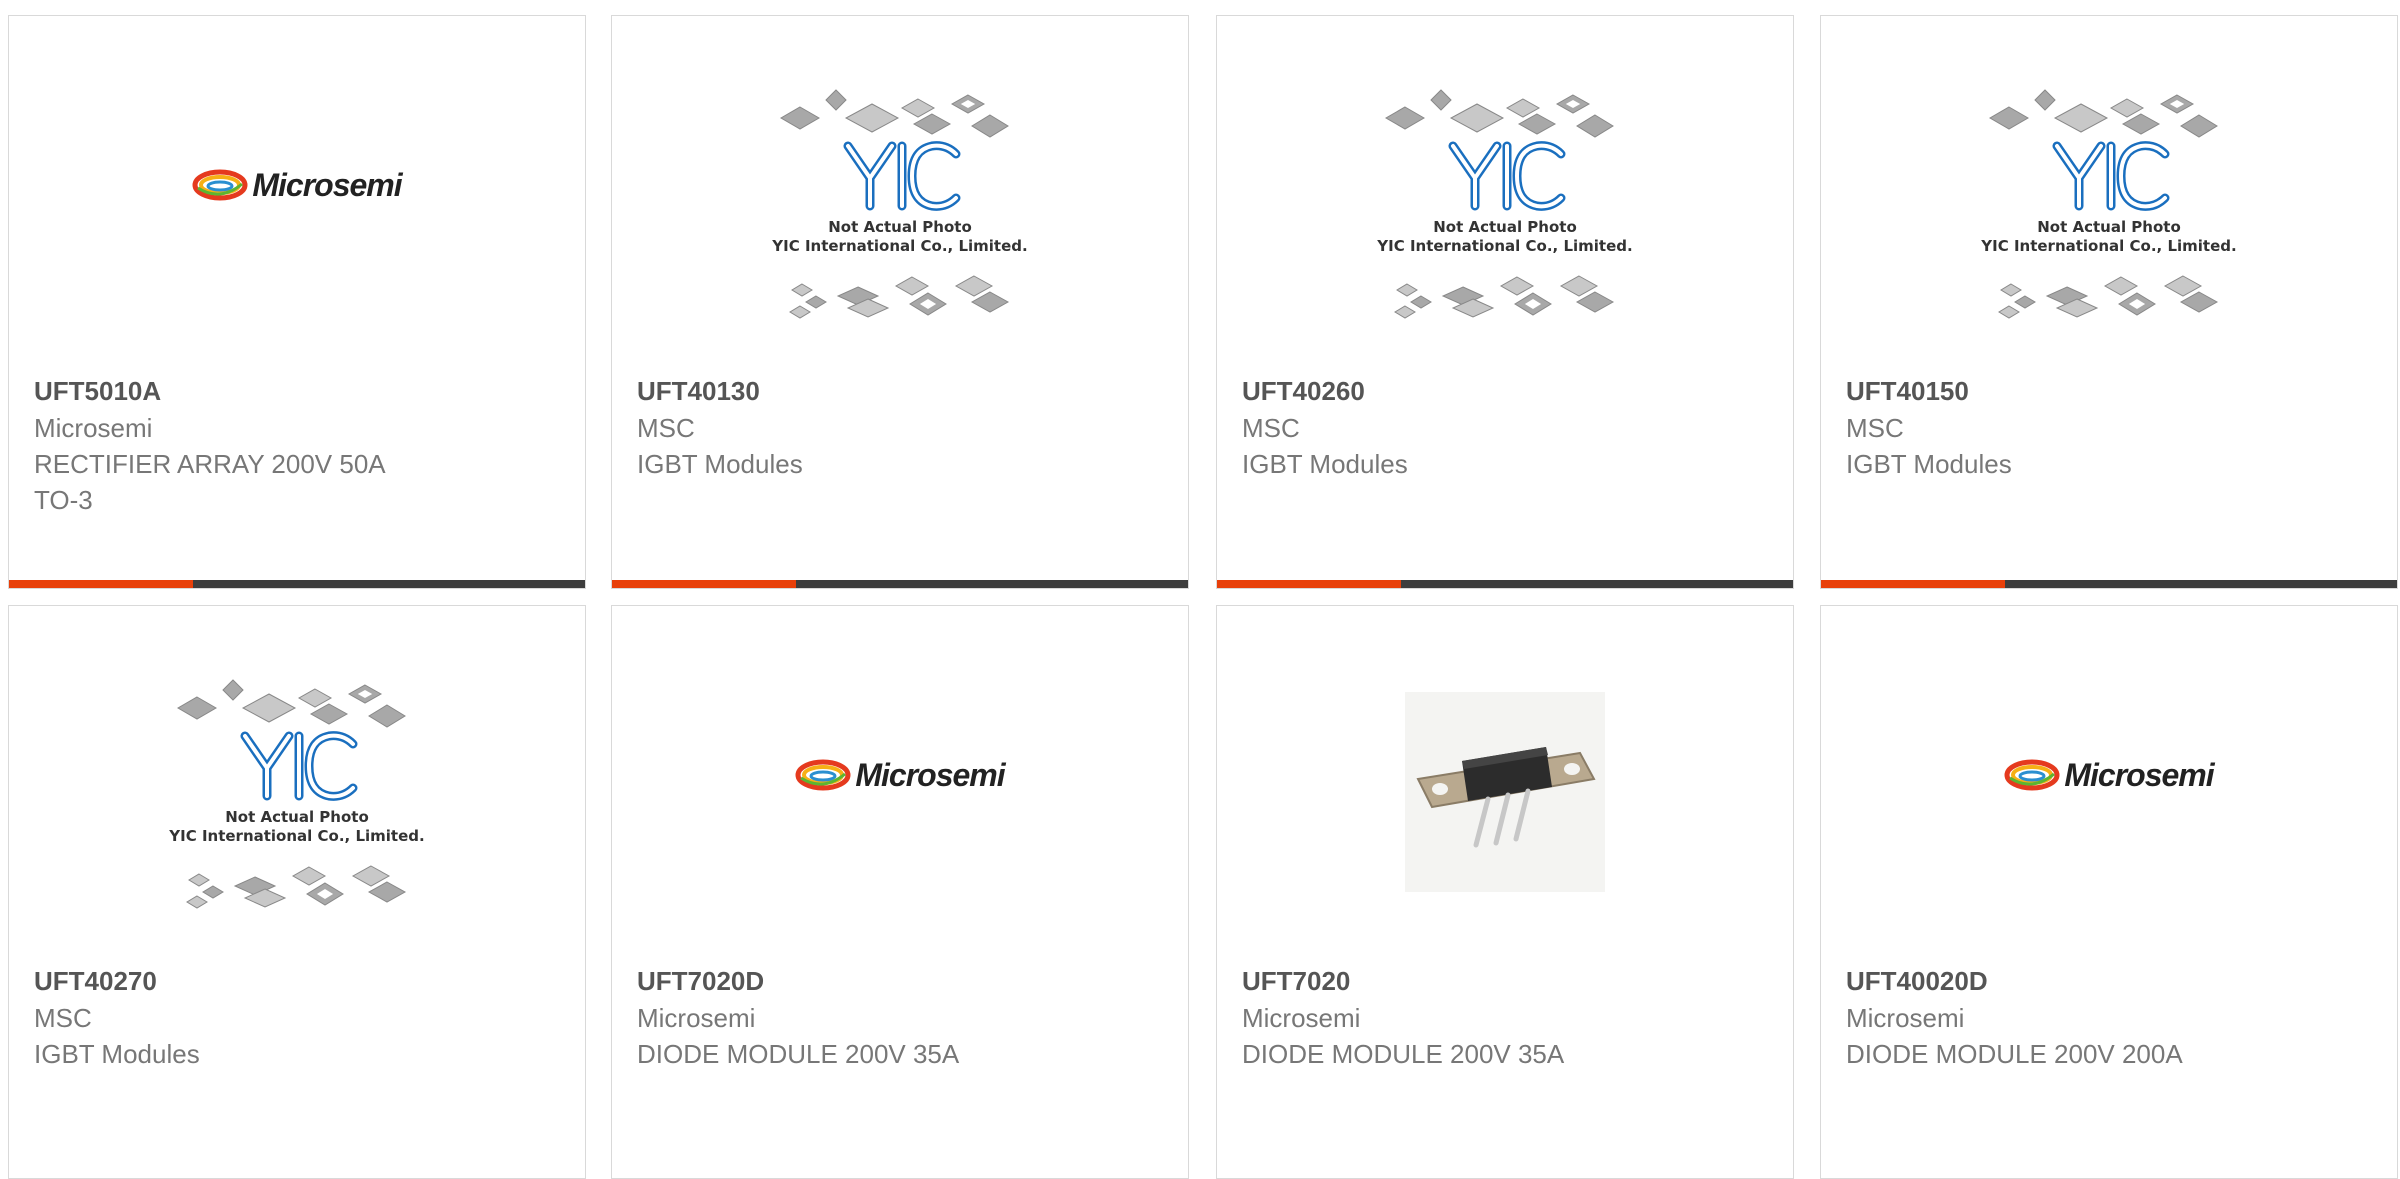 The image size is (2400, 1179). Describe the element at coordinates (299, 1017) in the screenshot. I see `product-info: UFT40270 MSC IGBT Modules` at that location.